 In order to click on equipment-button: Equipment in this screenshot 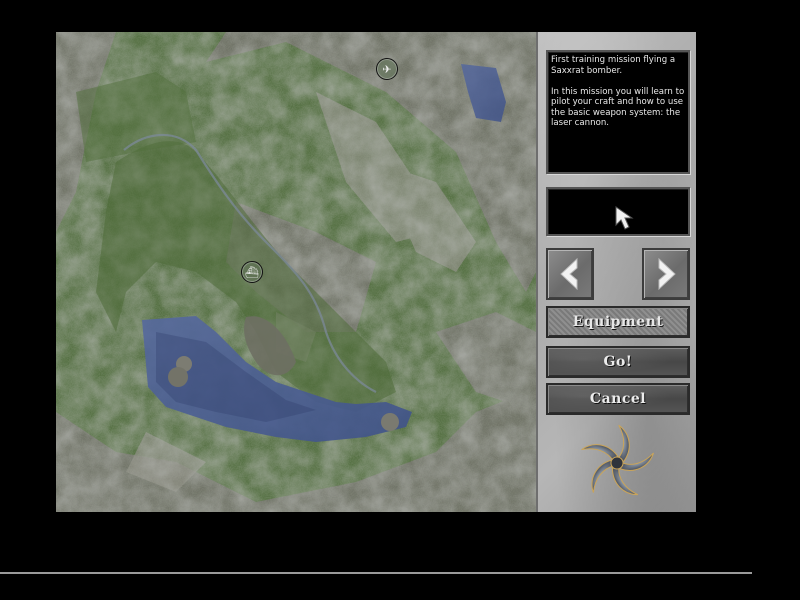, I will do `click(618, 322)`.